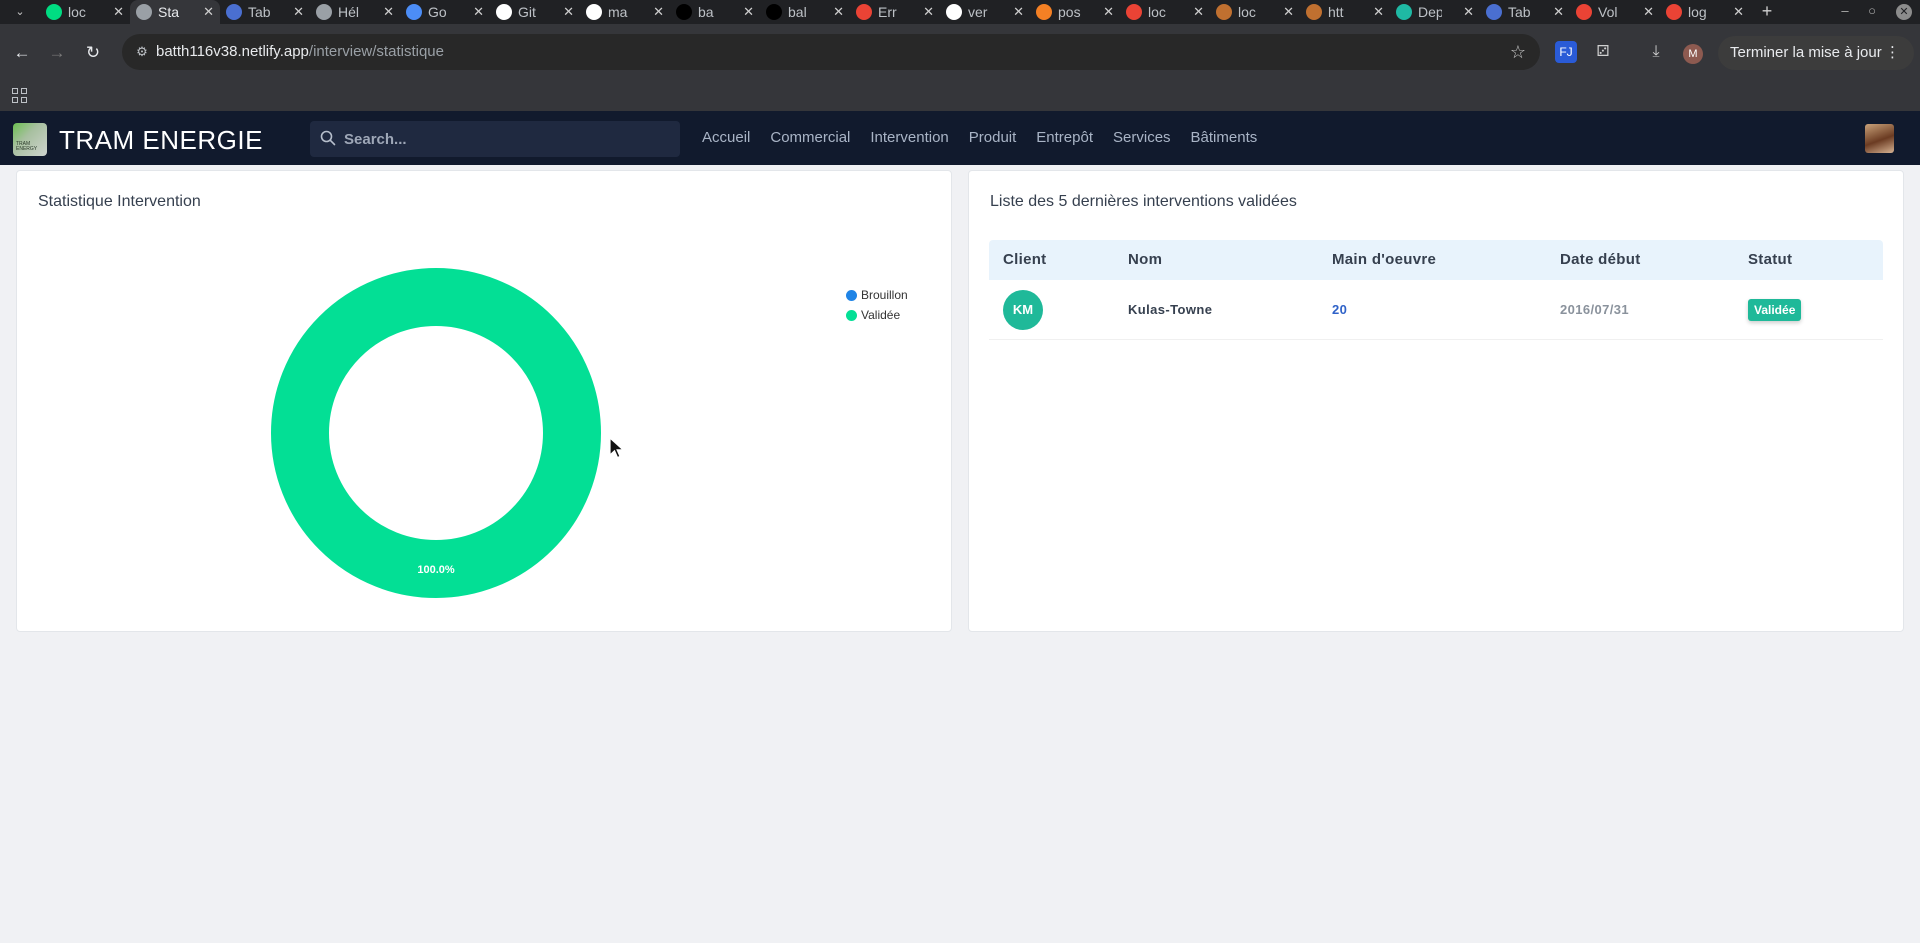 This screenshot has width=1920, height=943. I want to click on nav-item-intervention: Intervention, so click(909, 138).